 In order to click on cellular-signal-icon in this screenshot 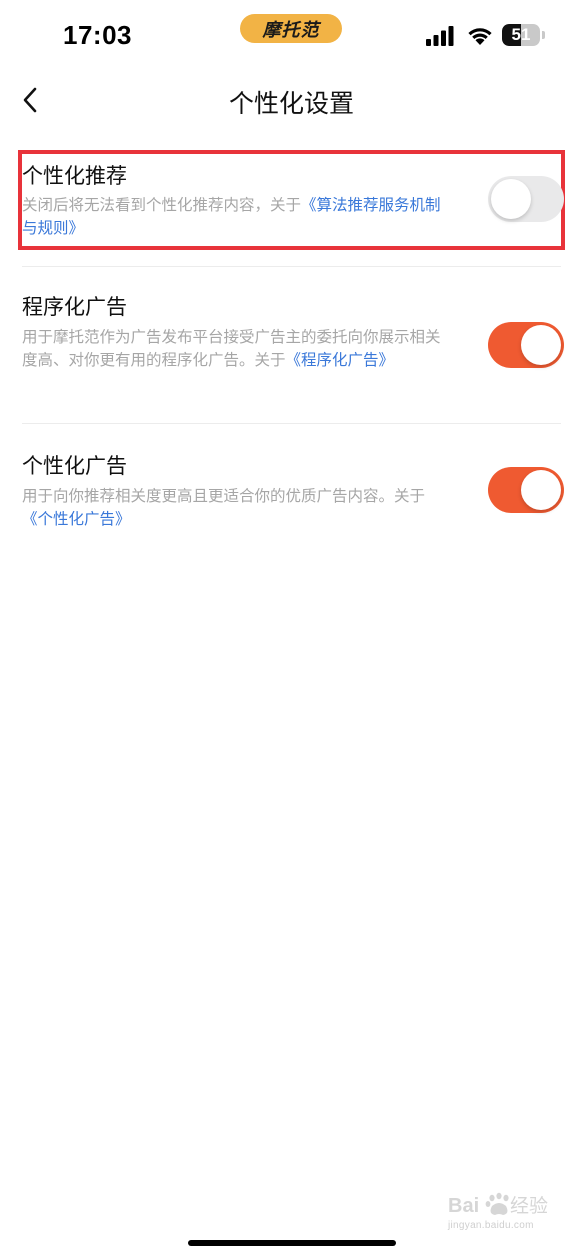, I will do `click(440, 36)`.